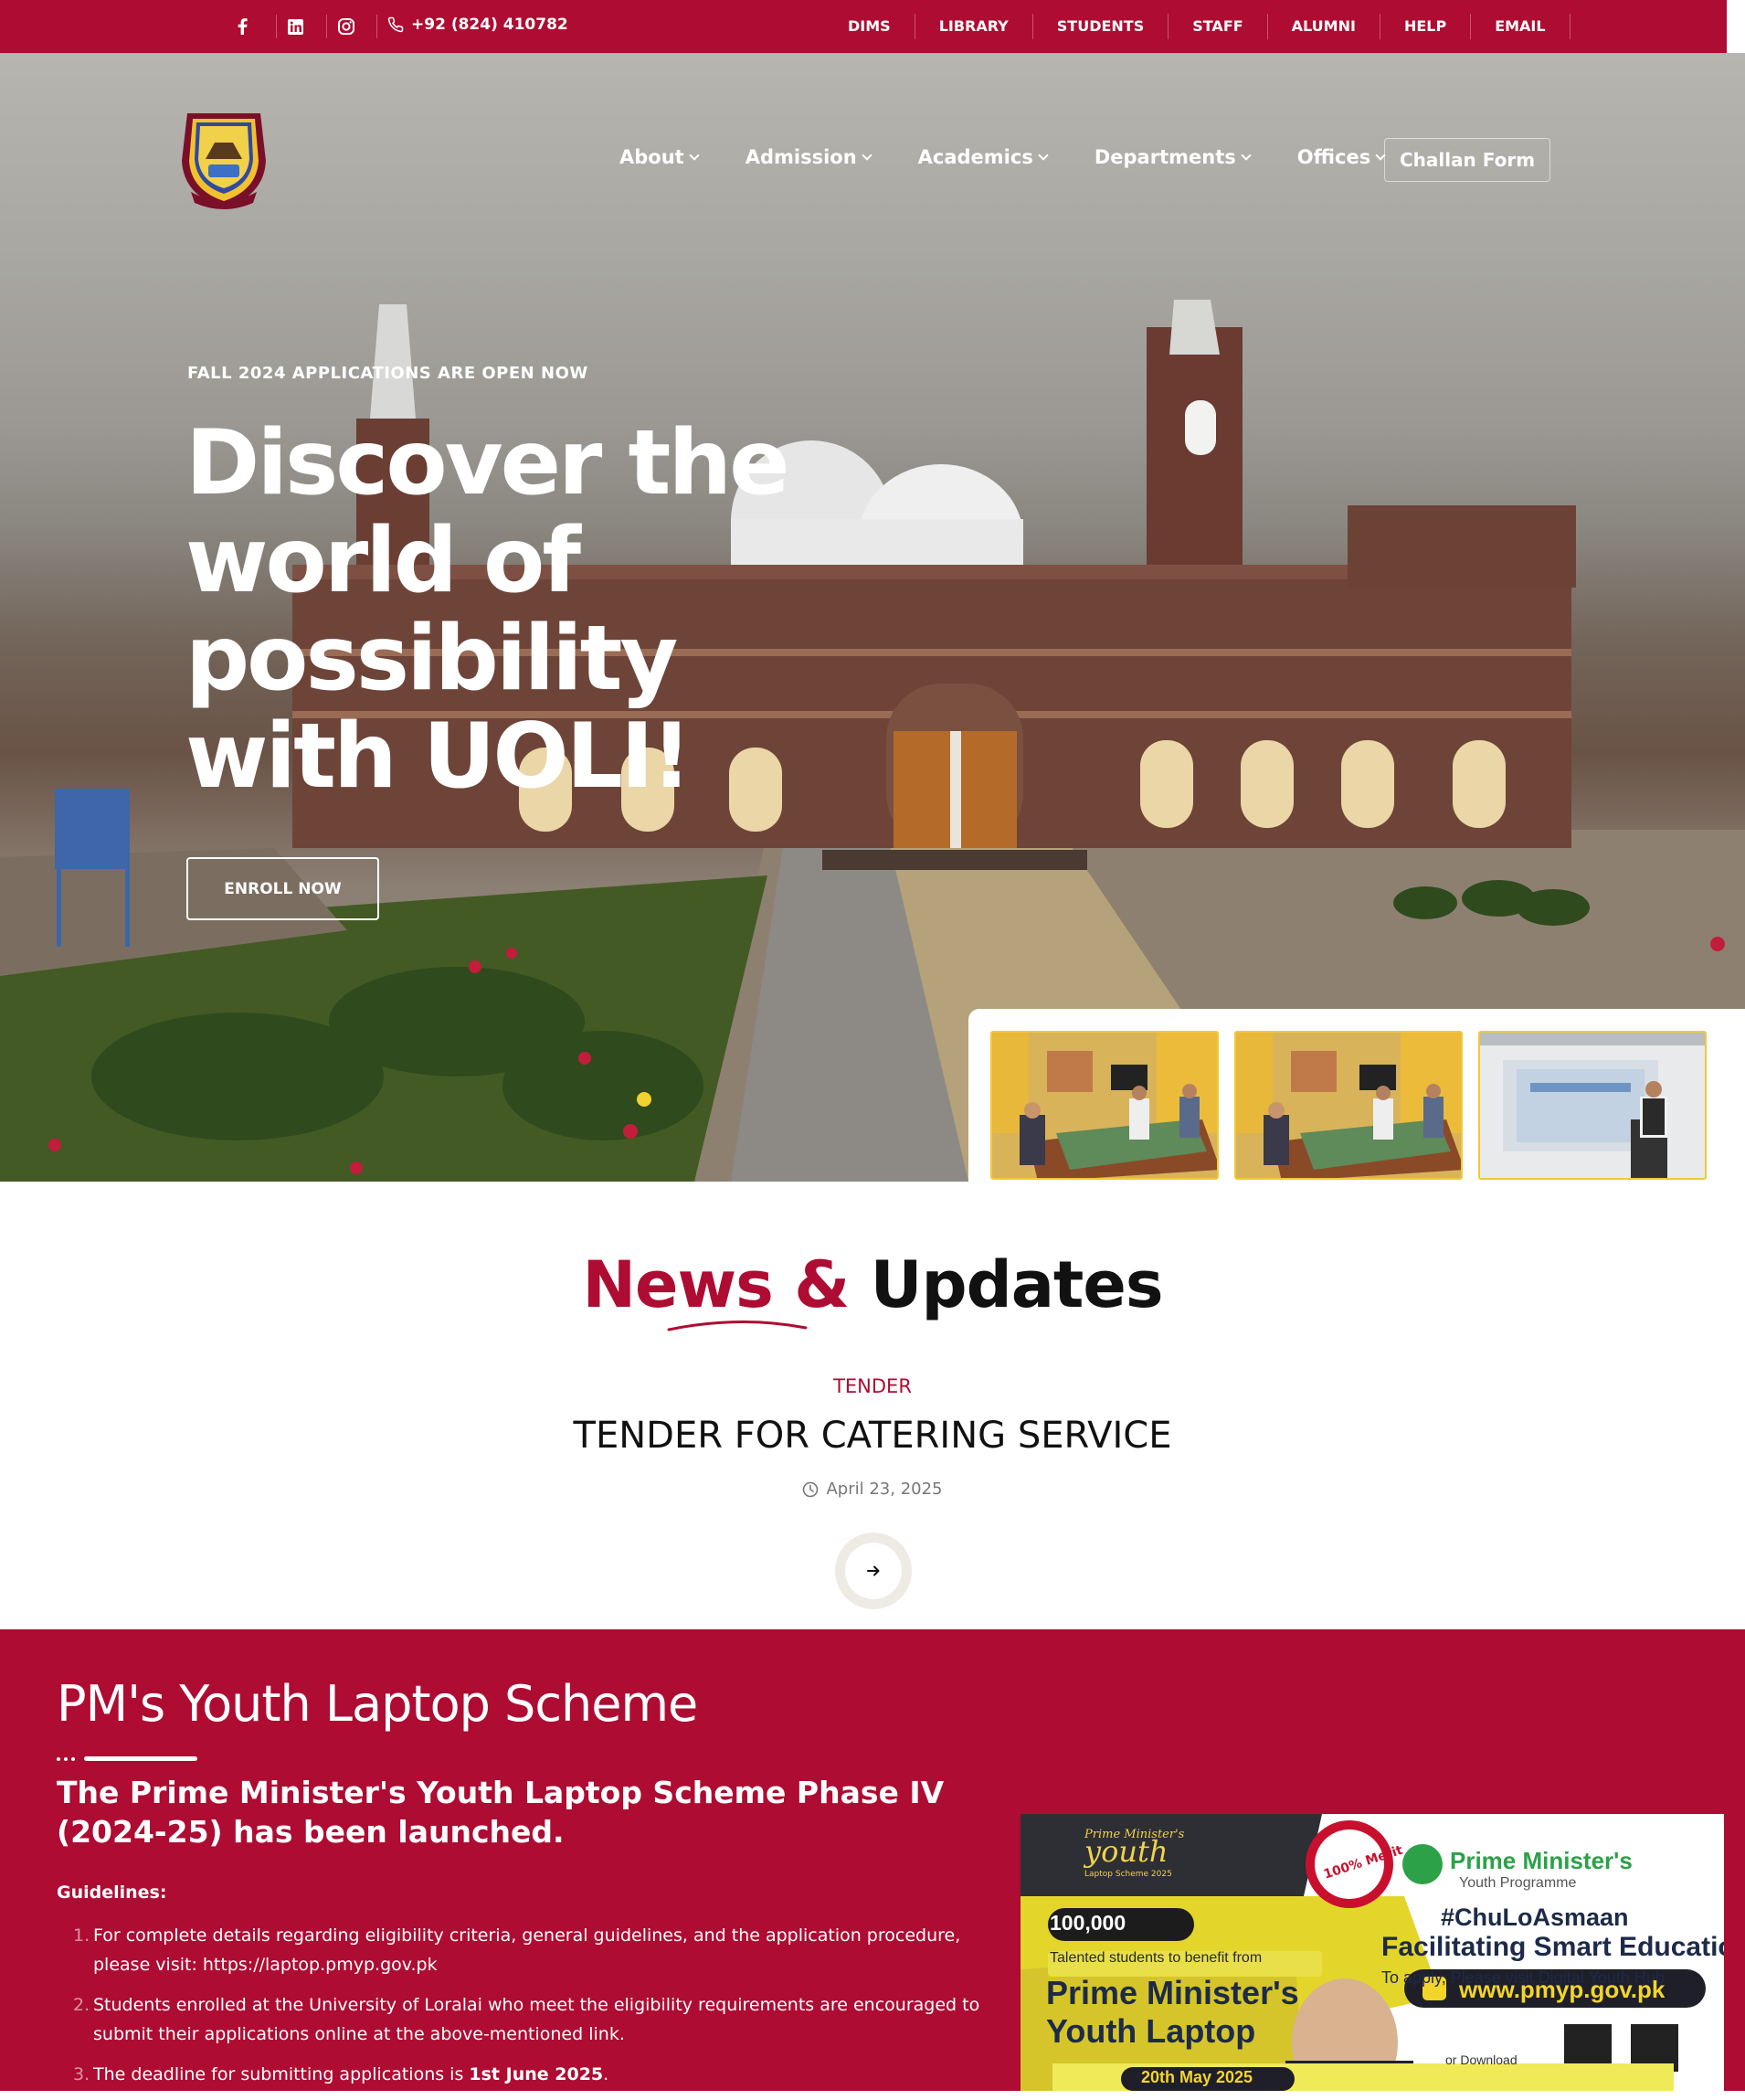 The width and height of the screenshot is (1745, 2100). What do you see at coordinates (809, 157) in the screenshot?
I see `nav-admission: Admission` at bounding box center [809, 157].